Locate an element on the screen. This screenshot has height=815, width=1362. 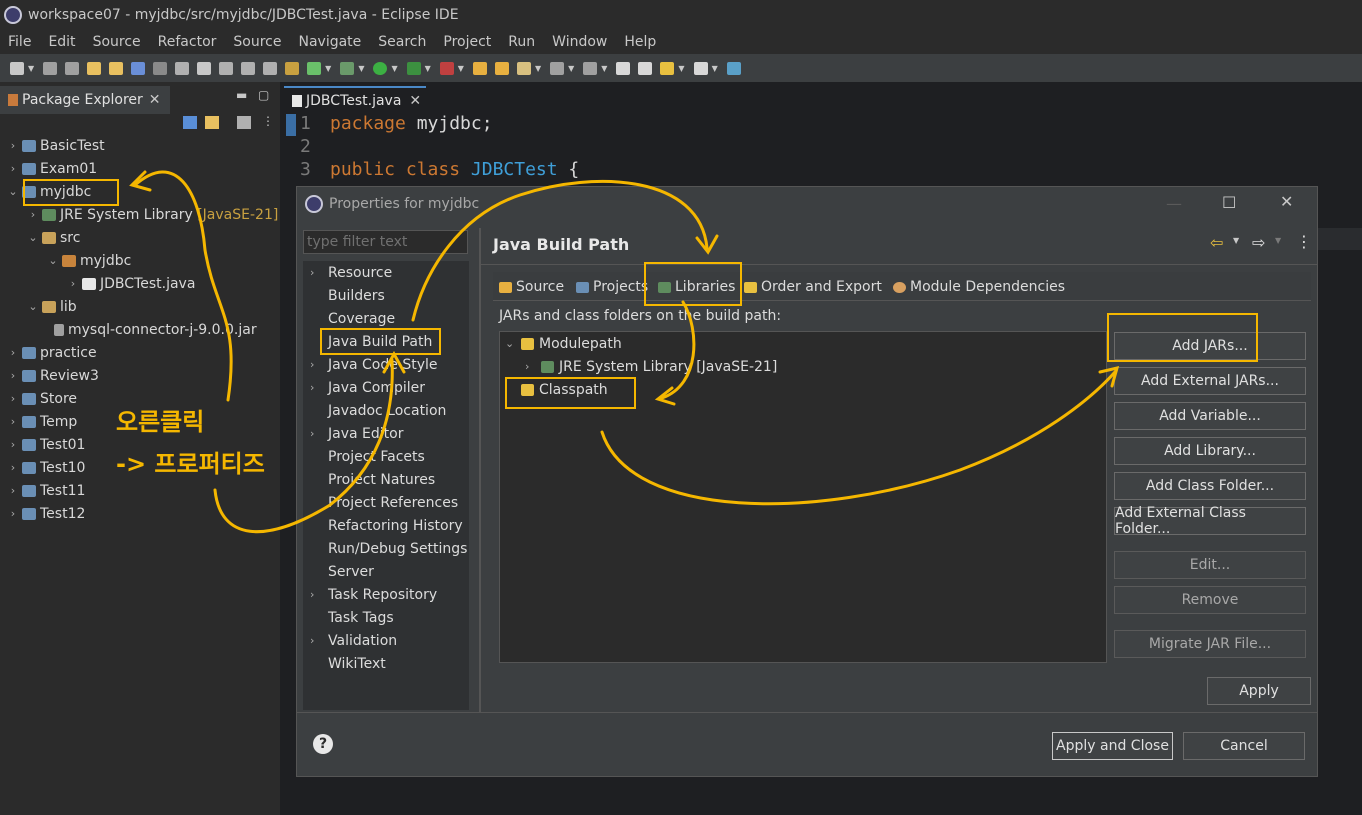
tree-item-exam01: › Exam01 is located at coordinates (51, 168).